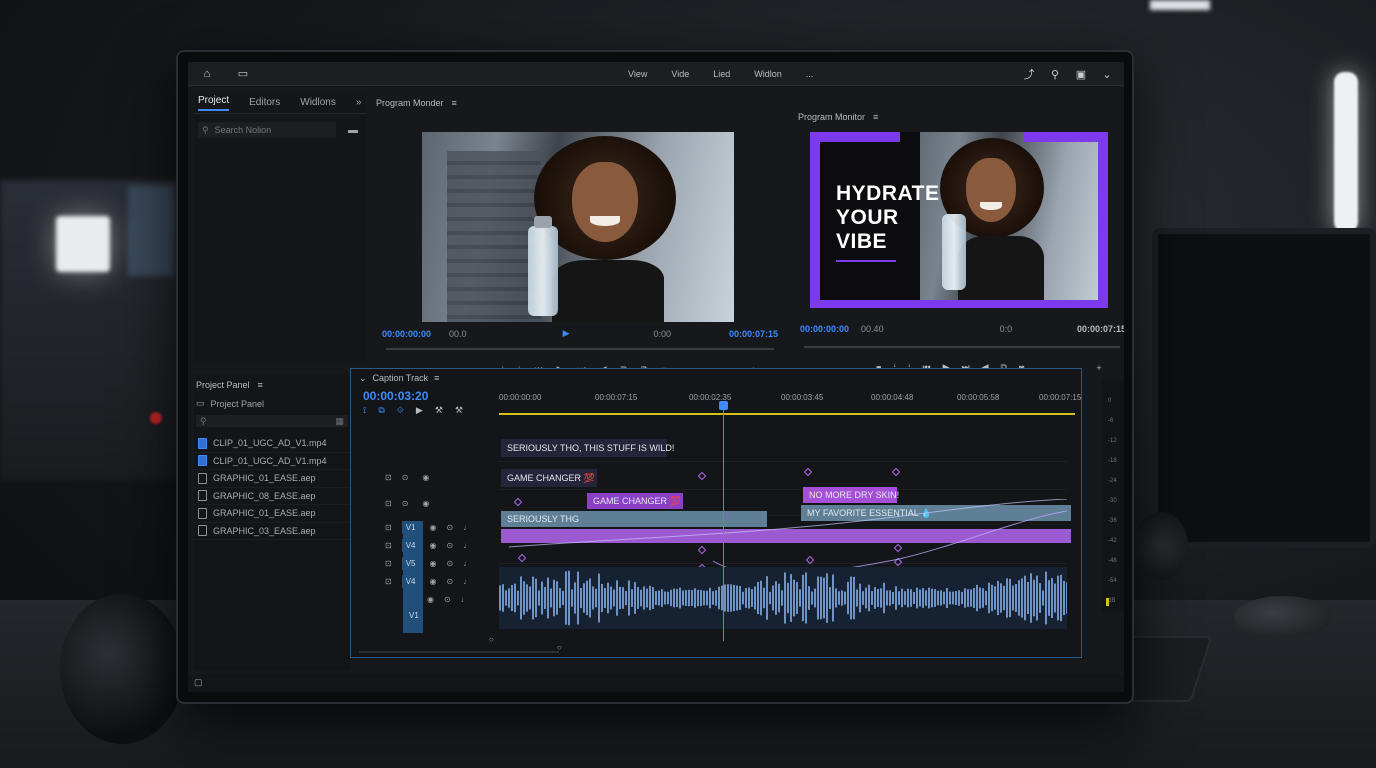 This screenshot has height=768, width=1376. What do you see at coordinates (400, 410) in the screenshot?
I see `marker-icon: ⟐` at bounding box center [400, 410].